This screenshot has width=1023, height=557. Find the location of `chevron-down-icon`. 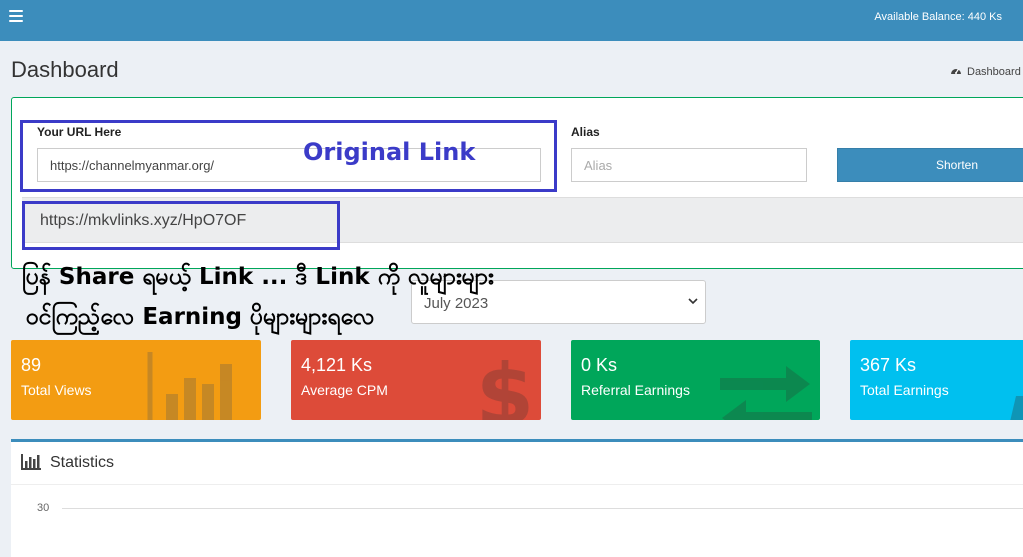

chevron-down-icon is located at coordinates (693, 301).